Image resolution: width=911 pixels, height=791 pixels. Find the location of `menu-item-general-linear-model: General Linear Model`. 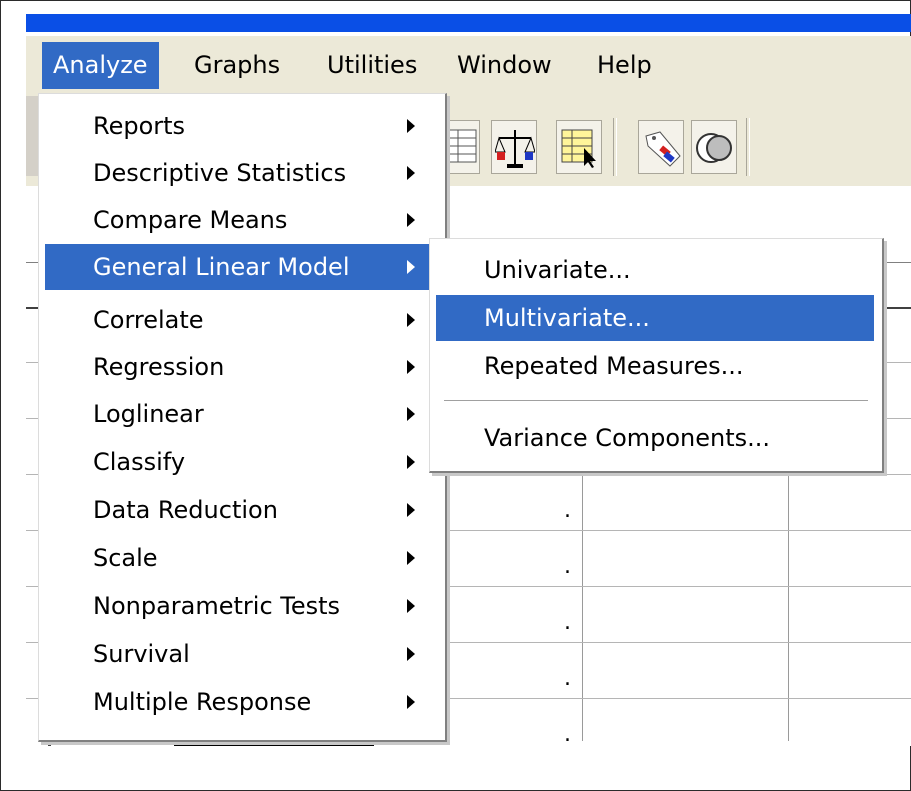

menu-item-general-linear-model: General Linear Model is located at coordinates (243, 267).